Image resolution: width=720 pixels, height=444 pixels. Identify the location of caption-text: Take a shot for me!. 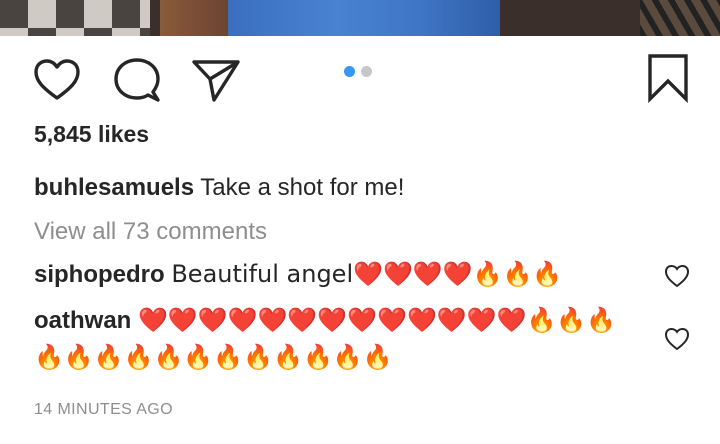
(302, 187).